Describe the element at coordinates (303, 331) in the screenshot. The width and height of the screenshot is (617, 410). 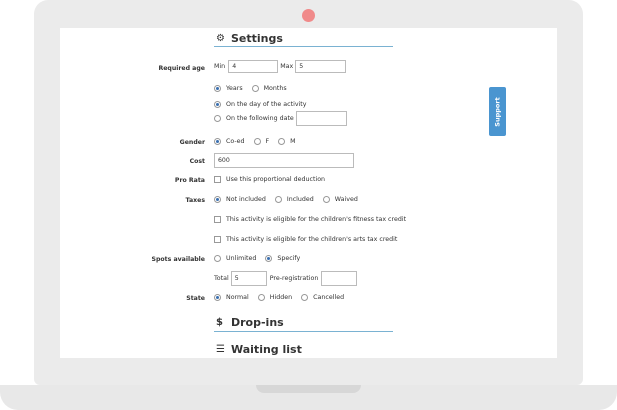
I see `dropins-divider` at that location.